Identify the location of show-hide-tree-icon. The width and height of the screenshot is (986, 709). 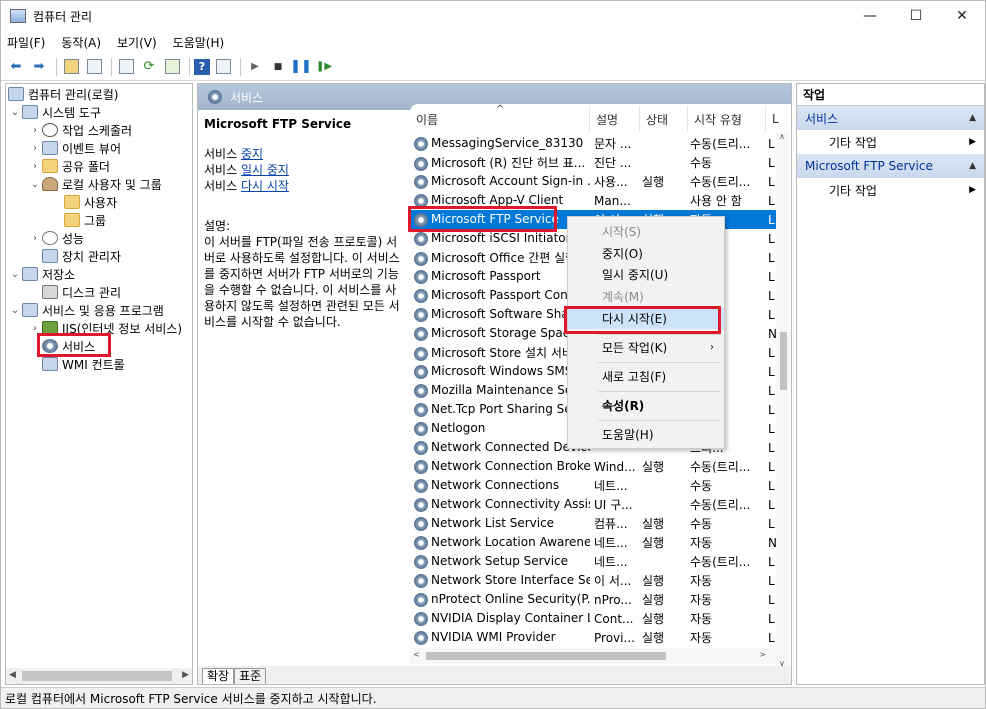
(94, 67).